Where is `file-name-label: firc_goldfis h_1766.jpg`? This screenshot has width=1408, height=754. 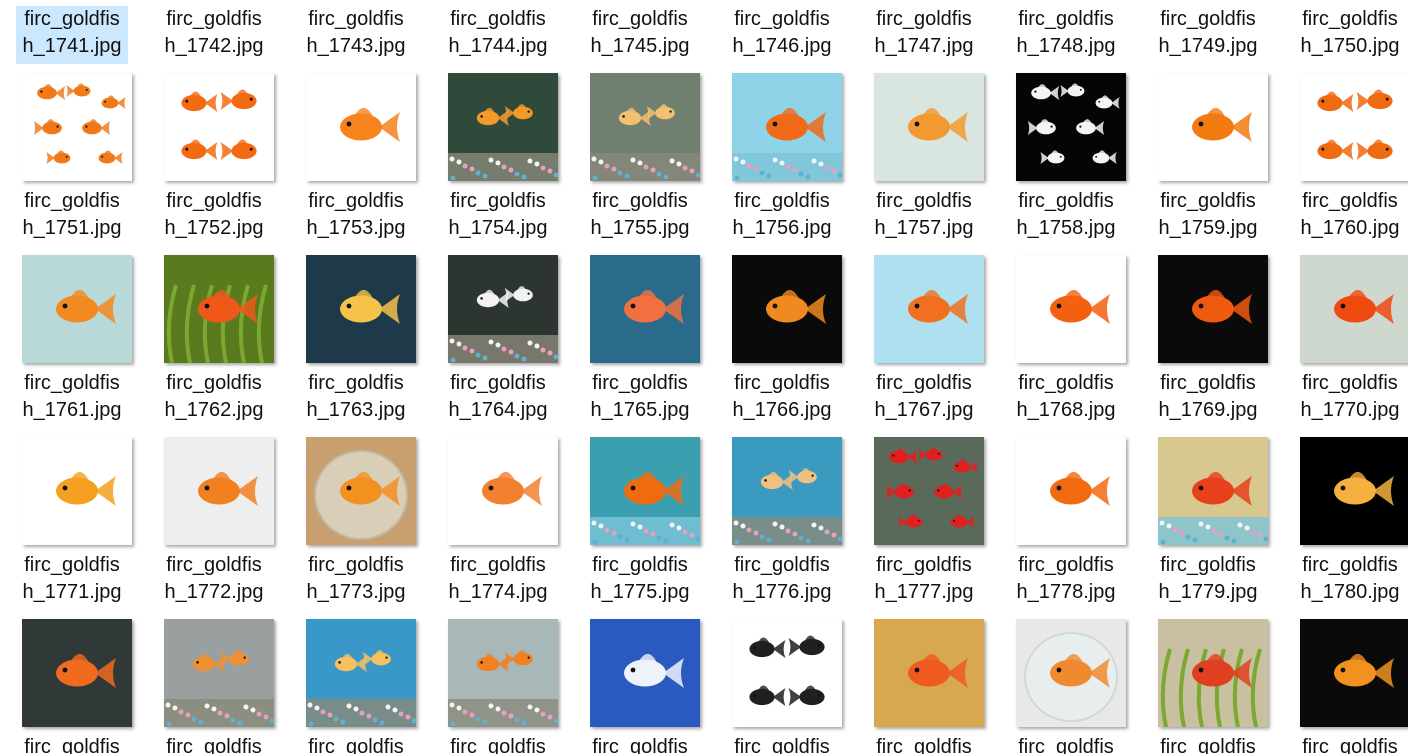 file-name-label: firc_goldfis h_1766.jpg is located at coordinates (782, 396).